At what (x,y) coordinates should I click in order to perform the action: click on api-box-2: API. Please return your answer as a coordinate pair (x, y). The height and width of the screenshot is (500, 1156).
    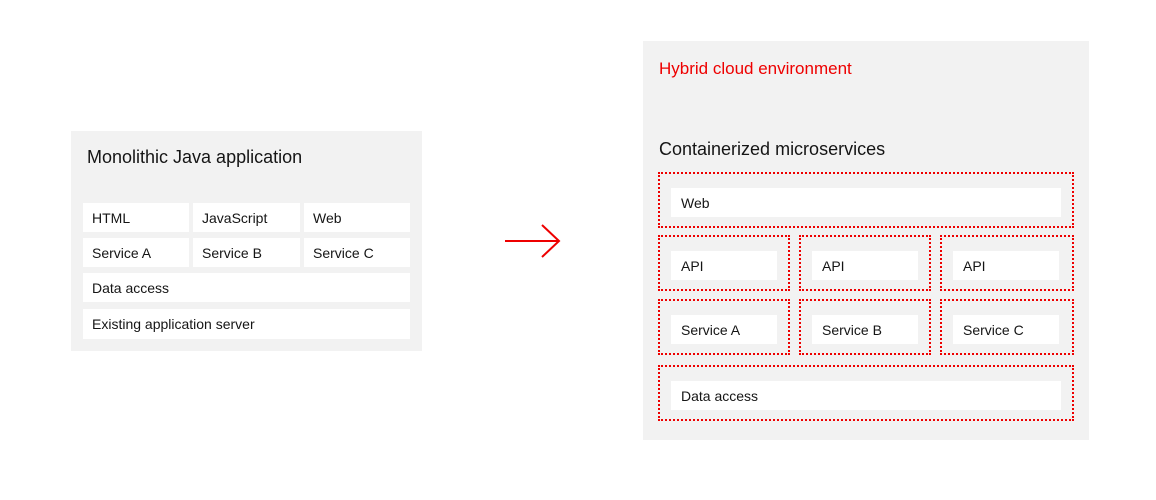
    Looking at the image, I should click on (865, 265).